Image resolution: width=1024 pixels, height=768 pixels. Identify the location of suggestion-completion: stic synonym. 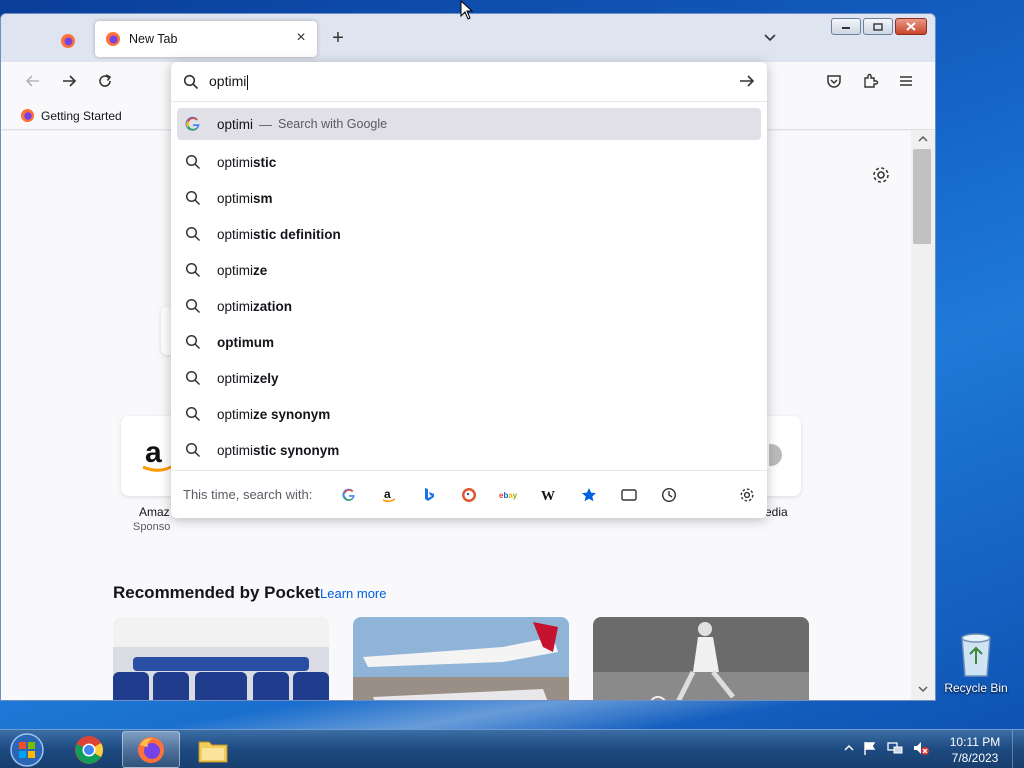
(296, 450).